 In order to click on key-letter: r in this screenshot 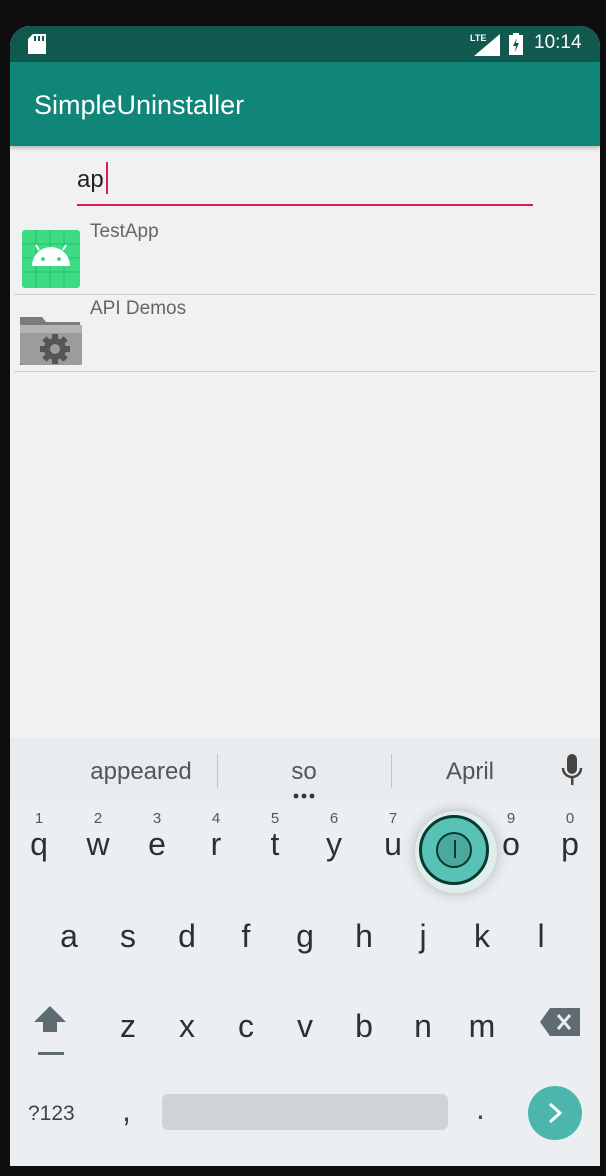, I will do `click(216, 844)`.